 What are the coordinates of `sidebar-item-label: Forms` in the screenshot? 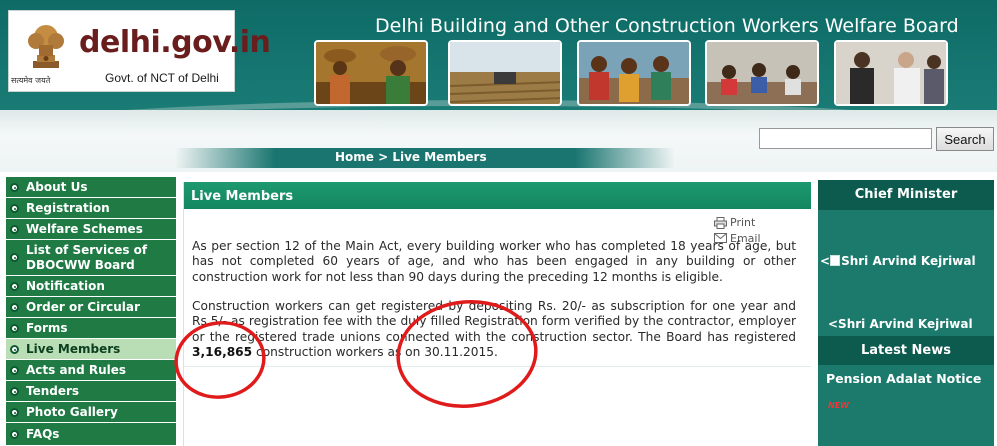 It's located at (47, 328).